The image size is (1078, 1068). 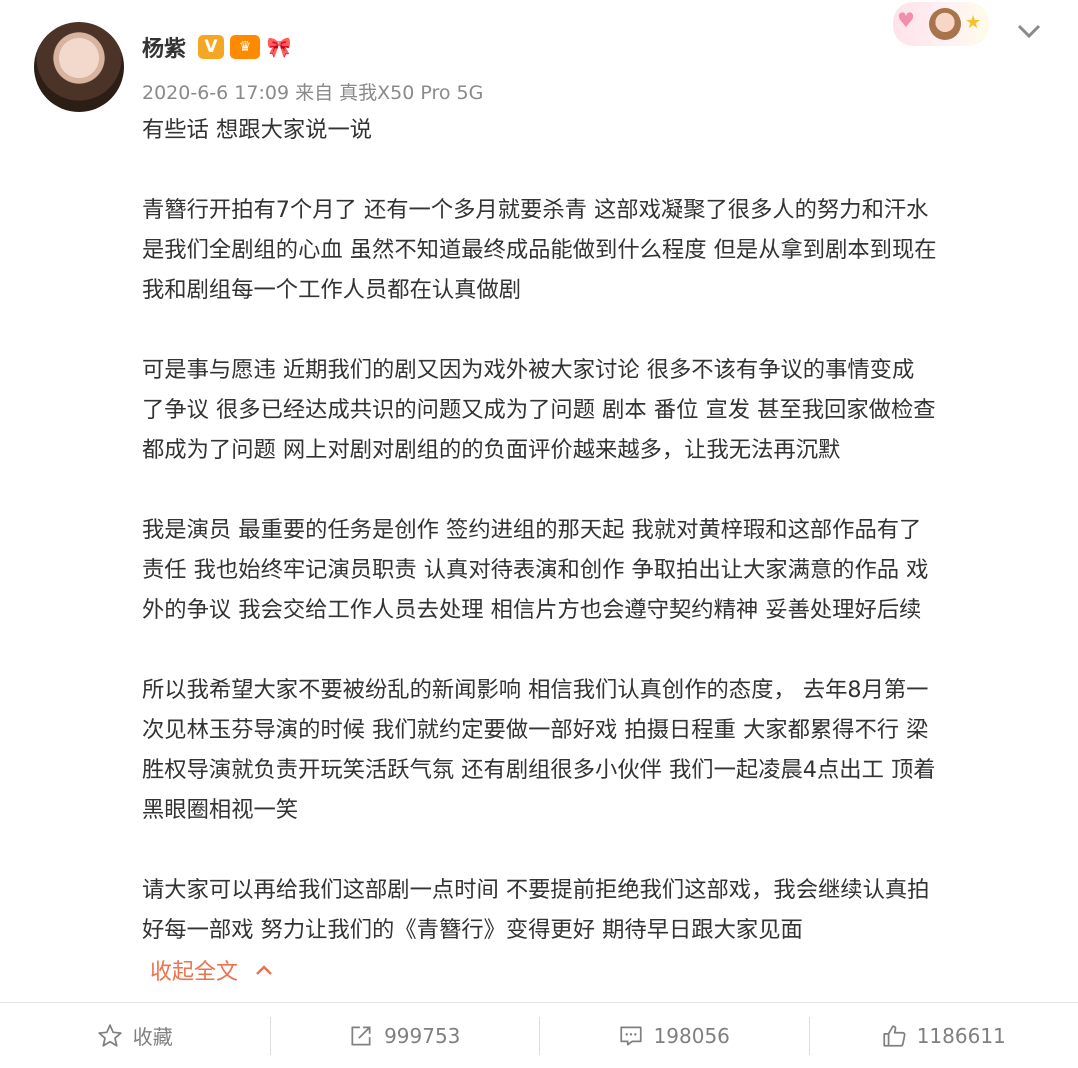 What do you see at coordinates (535, 690) in the screenshot?
I see `post-line: 所以我希望大家不要被纷乱的新闻影响 相信我们认真创作的态度， 去年8月第一` at bounding box center [535, 690].